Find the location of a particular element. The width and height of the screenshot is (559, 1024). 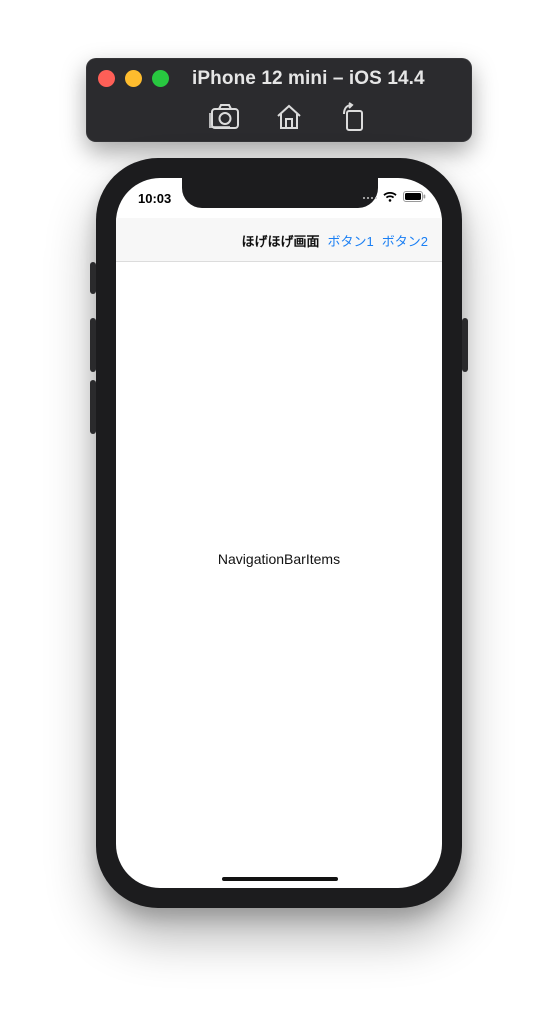

navigation-bar-items: ほげほげ画面 ボタン1 ボタン2 is located at coordinates (335, 240).